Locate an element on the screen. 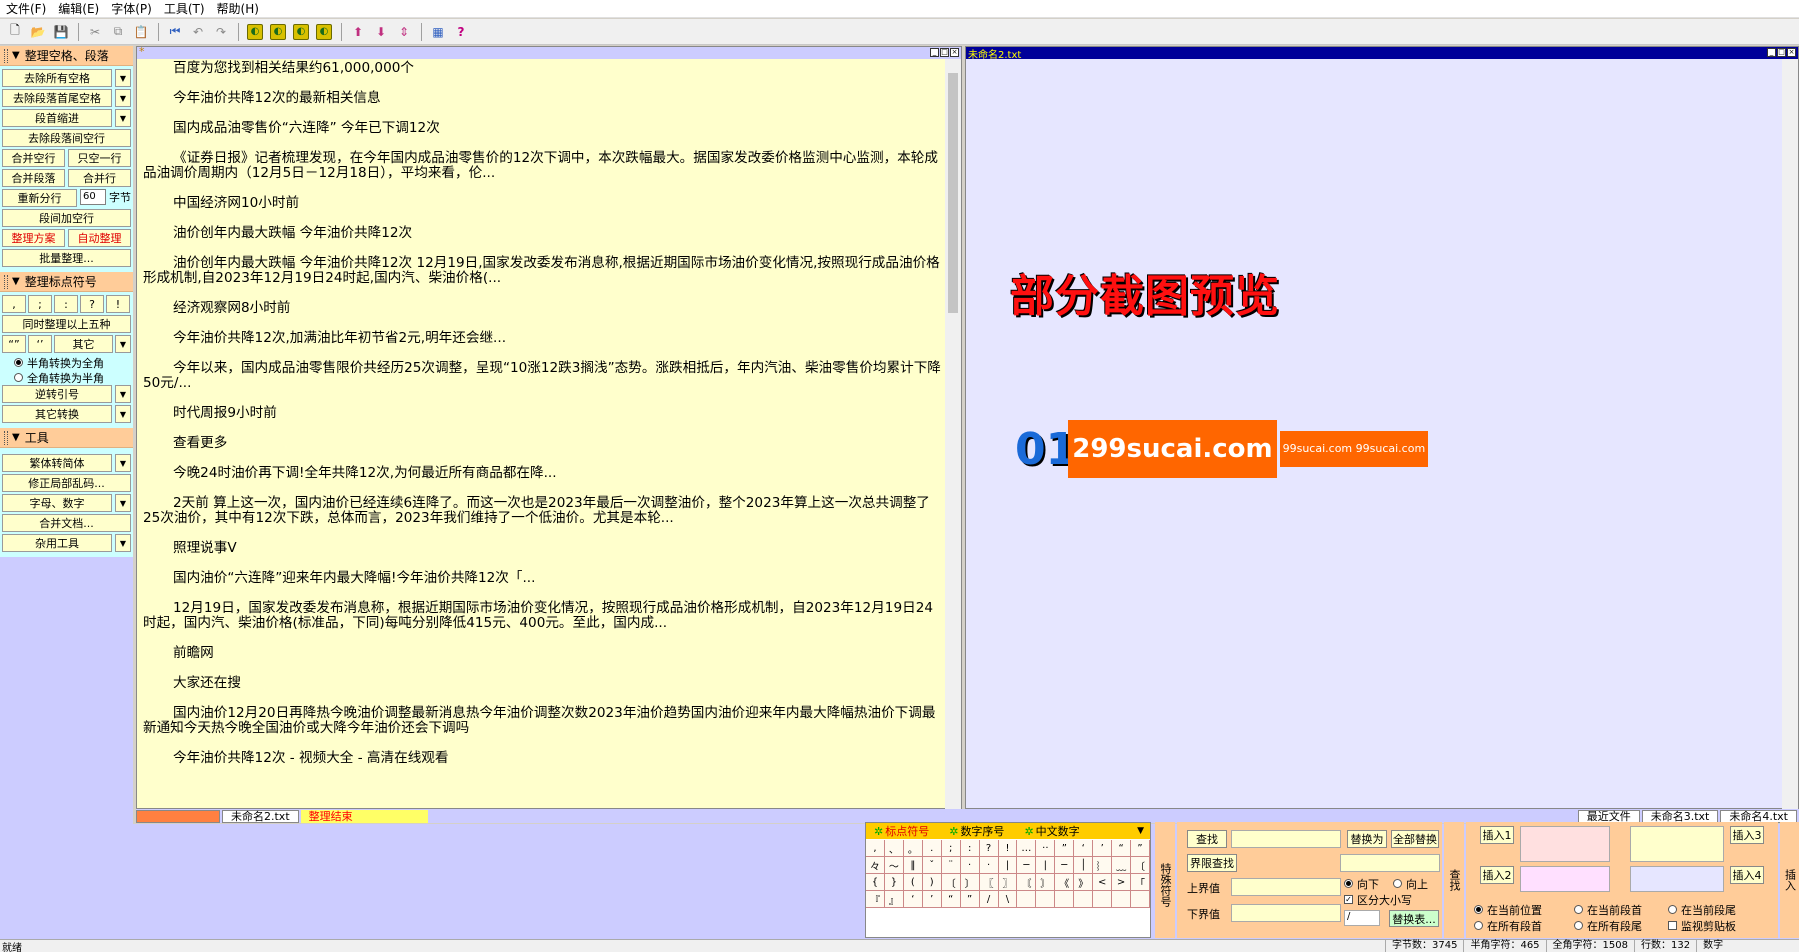 The width and height of the screenshot is (1799, 952). symbol-cell: ) is located at coordinates (932, 882).